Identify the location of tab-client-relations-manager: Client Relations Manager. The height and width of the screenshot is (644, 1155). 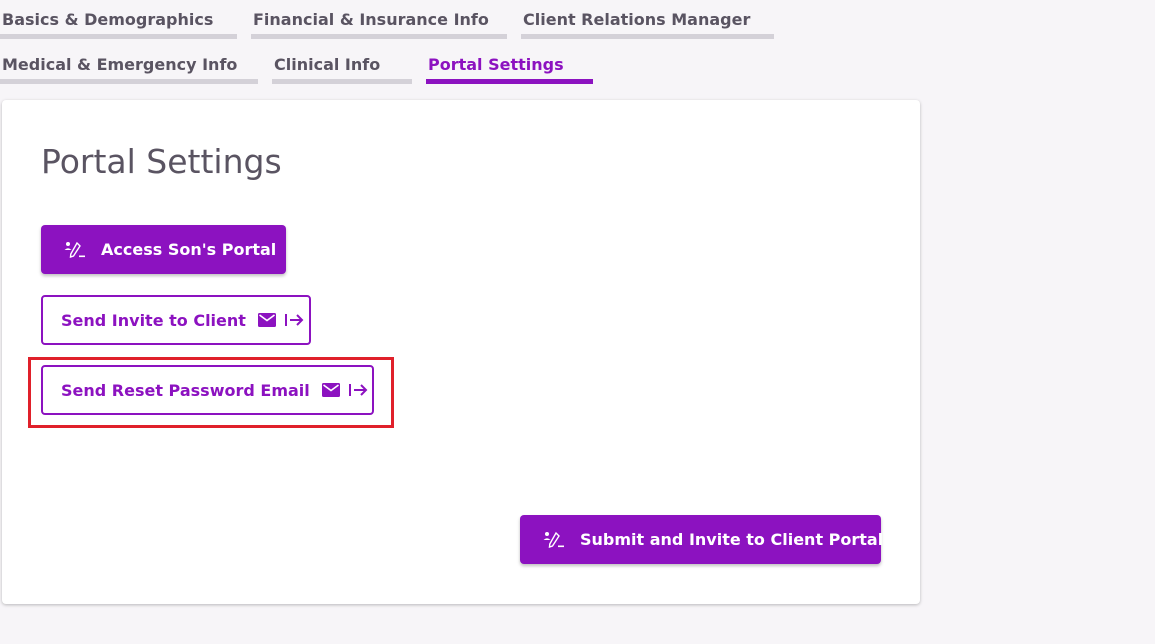
(647, 20).